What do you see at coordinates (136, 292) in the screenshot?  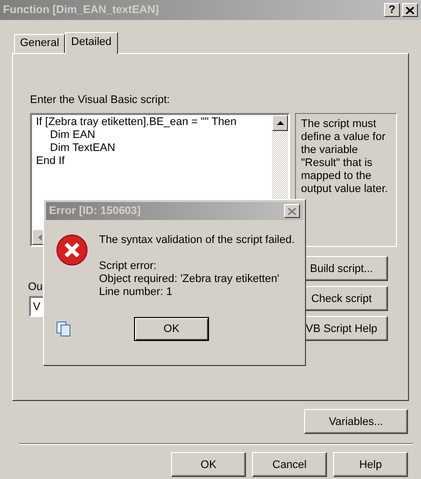 I see `error-detail: Line number: 1` at bounding box center [136, 292].